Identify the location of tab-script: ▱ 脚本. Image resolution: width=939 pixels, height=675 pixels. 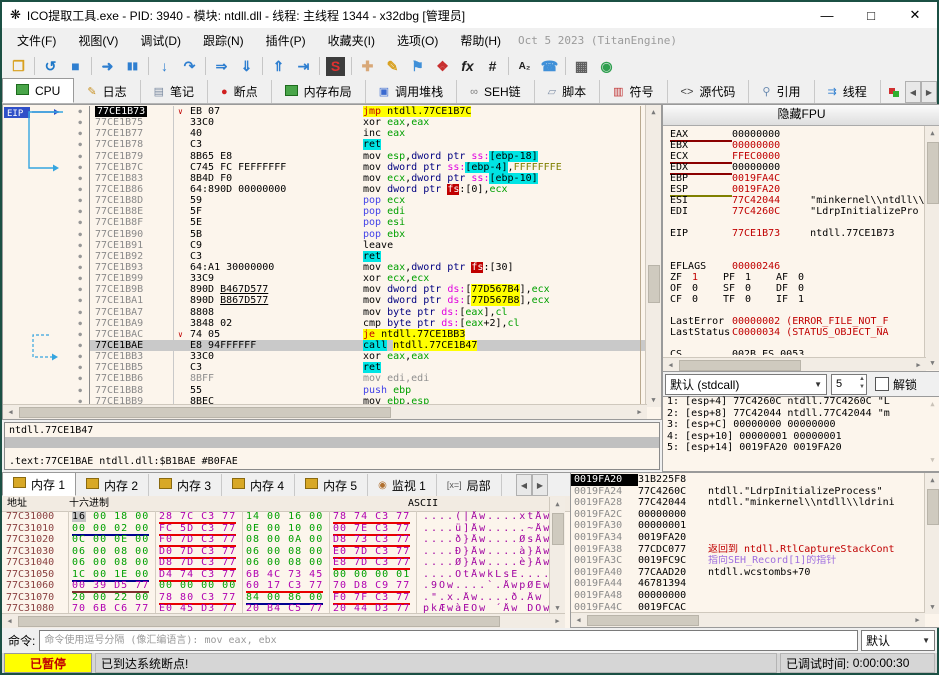
(567, 91).